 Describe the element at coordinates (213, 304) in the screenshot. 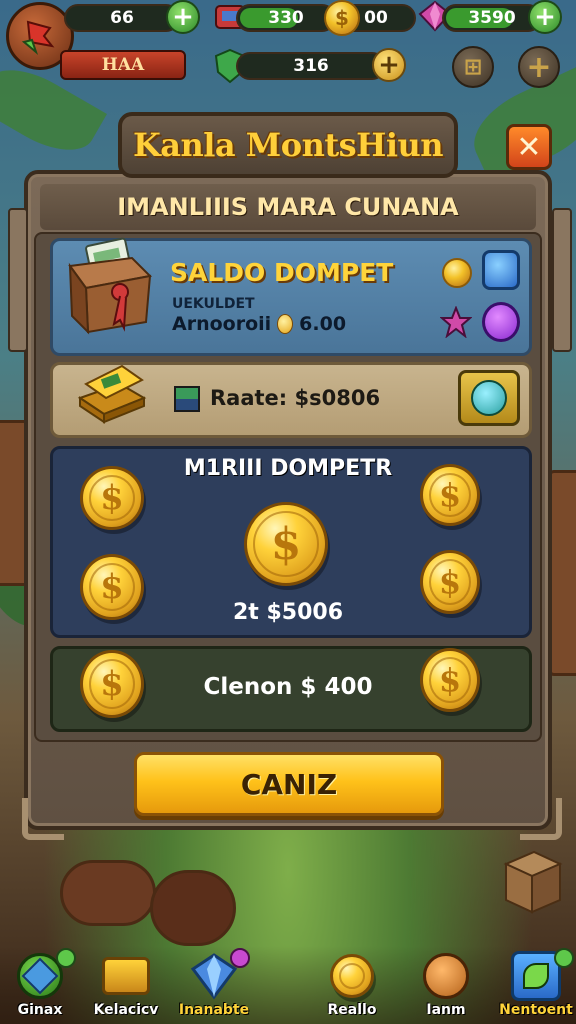

I see `wallet-label: UEKULDET` at that location.